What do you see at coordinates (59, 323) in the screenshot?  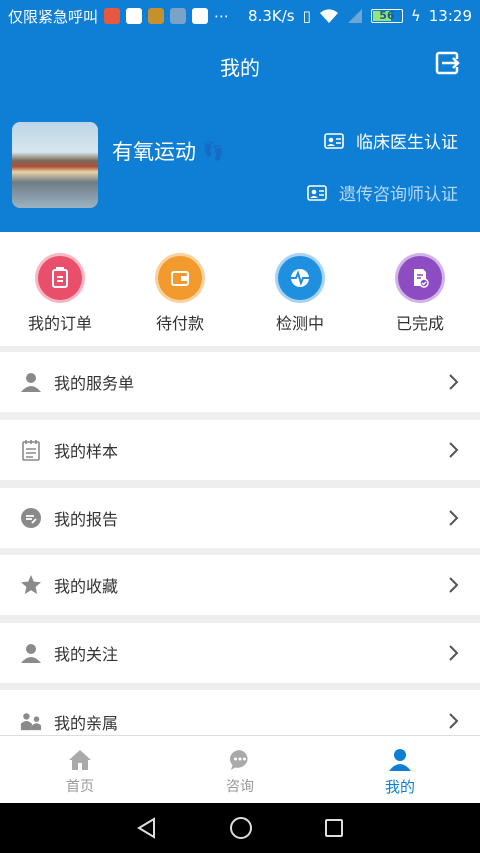 I see `order-label: 我的订单` at bounding box center [59, 323].